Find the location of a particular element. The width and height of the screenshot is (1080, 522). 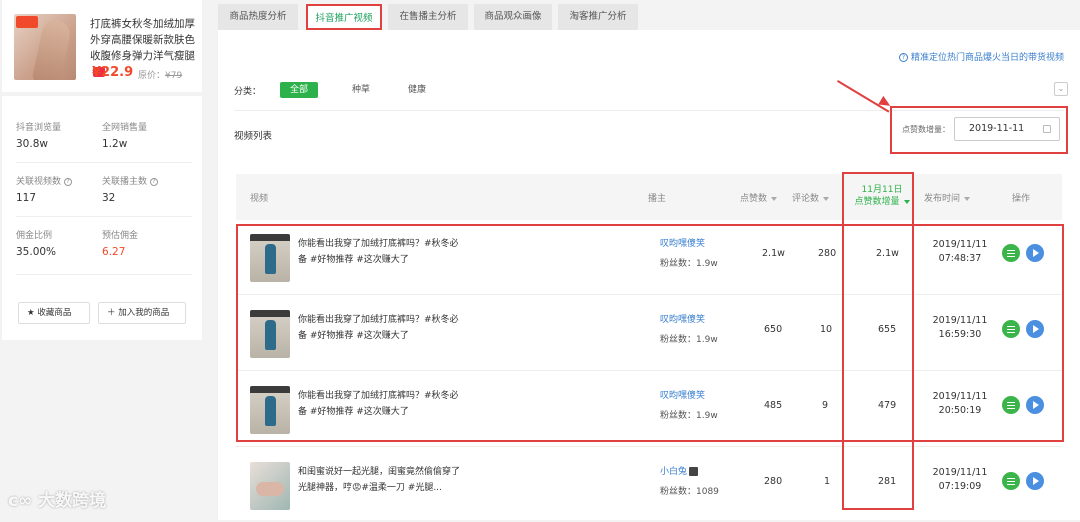

stat-value: 35.00% is located at coordinates (36, 252).